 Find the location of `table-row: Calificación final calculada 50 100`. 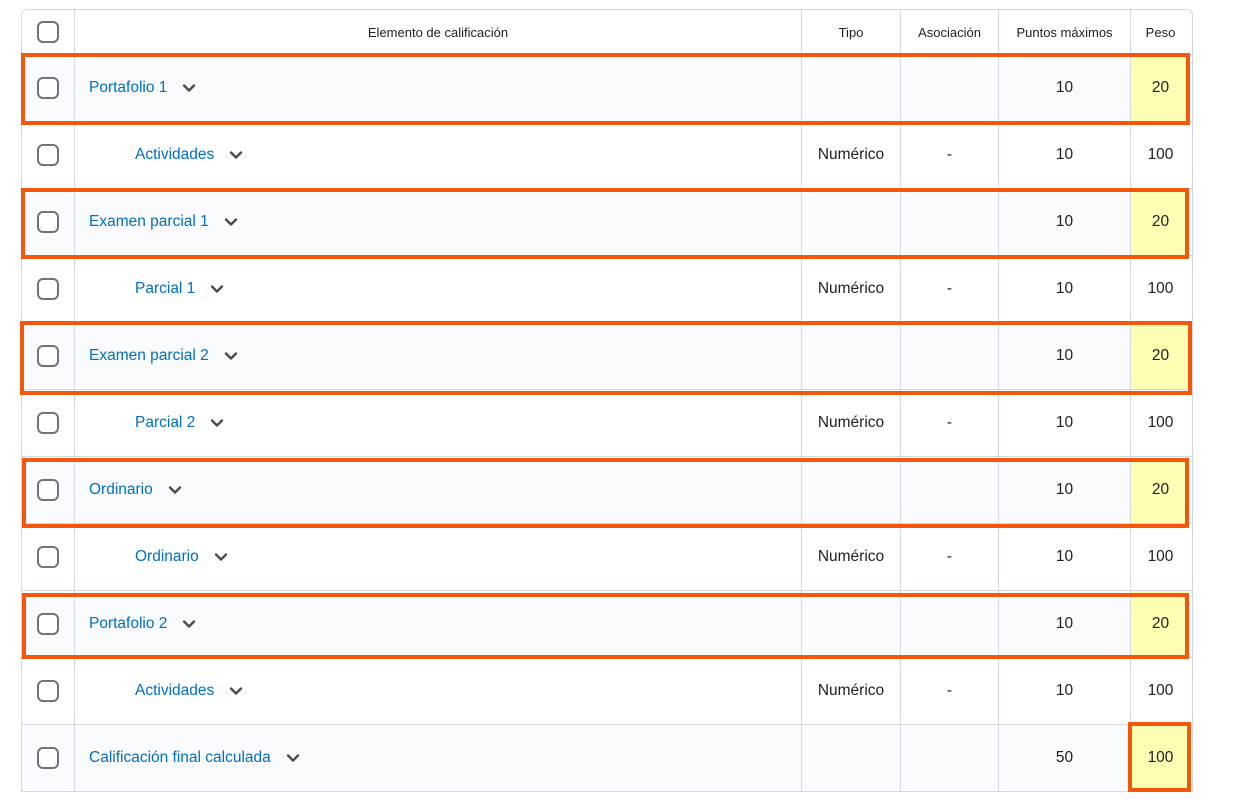

table-row: Calificación final calculada 50 100 is located at coordinates (607, 758).